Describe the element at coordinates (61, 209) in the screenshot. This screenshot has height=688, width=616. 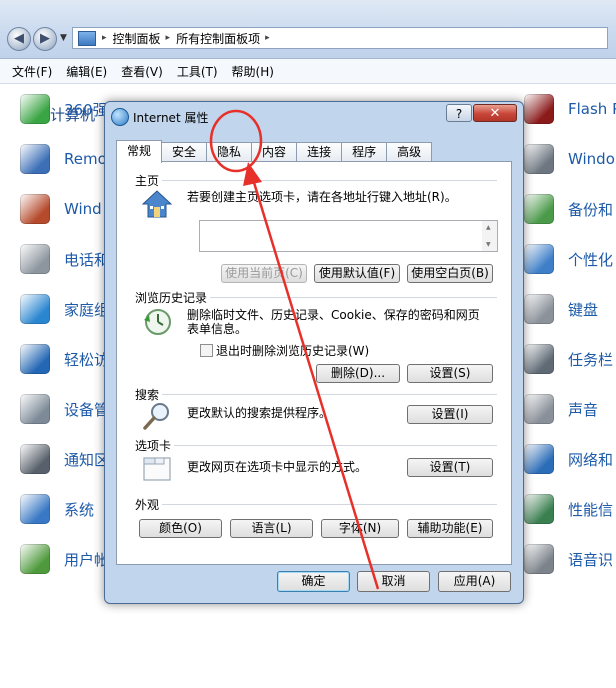
I see `cp-item-firewall: Wind` at that location.